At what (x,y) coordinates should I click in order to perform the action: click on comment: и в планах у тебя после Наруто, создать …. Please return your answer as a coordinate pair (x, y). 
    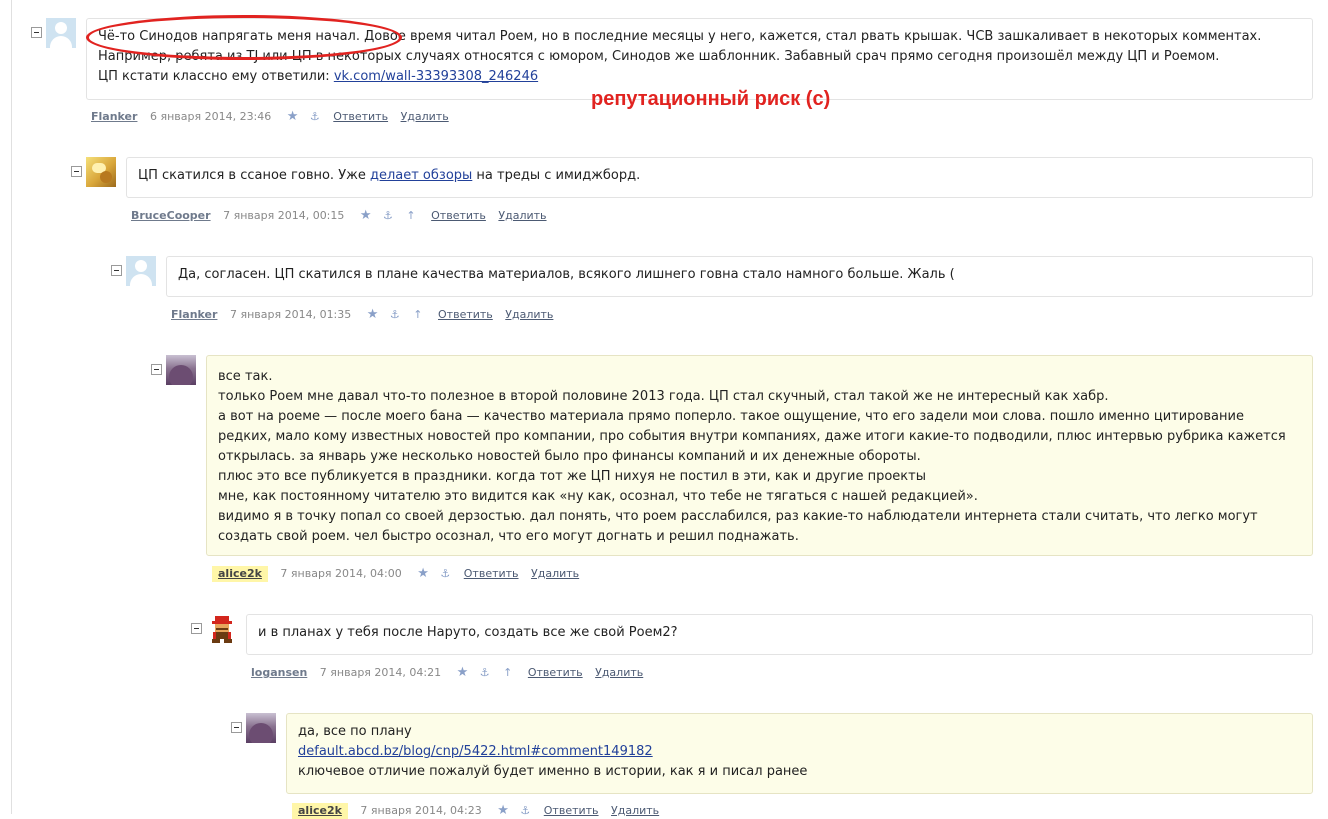
    Looking at the image, I should click on (752, 650).